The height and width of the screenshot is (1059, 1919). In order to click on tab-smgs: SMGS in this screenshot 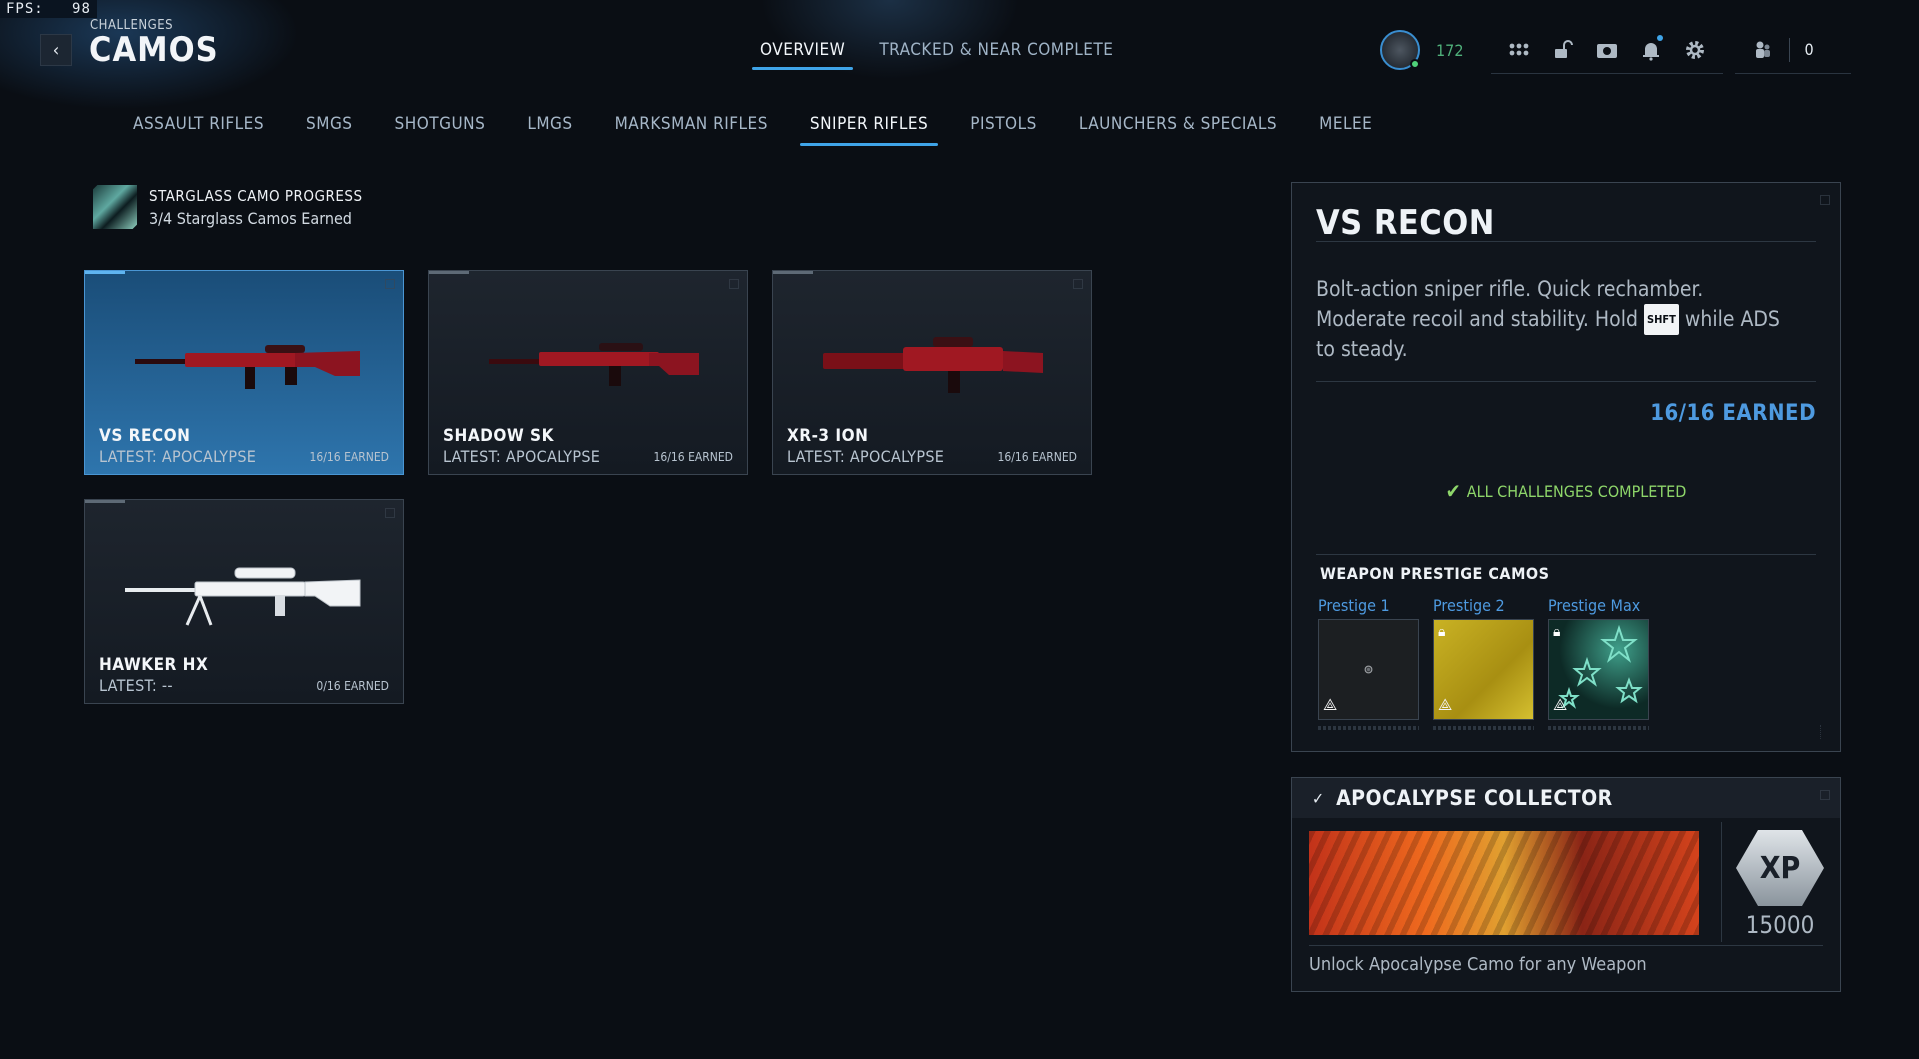, I will do `click(329, 130)`.